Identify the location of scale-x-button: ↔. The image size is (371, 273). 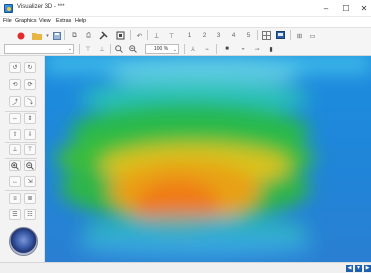
(15, 181).